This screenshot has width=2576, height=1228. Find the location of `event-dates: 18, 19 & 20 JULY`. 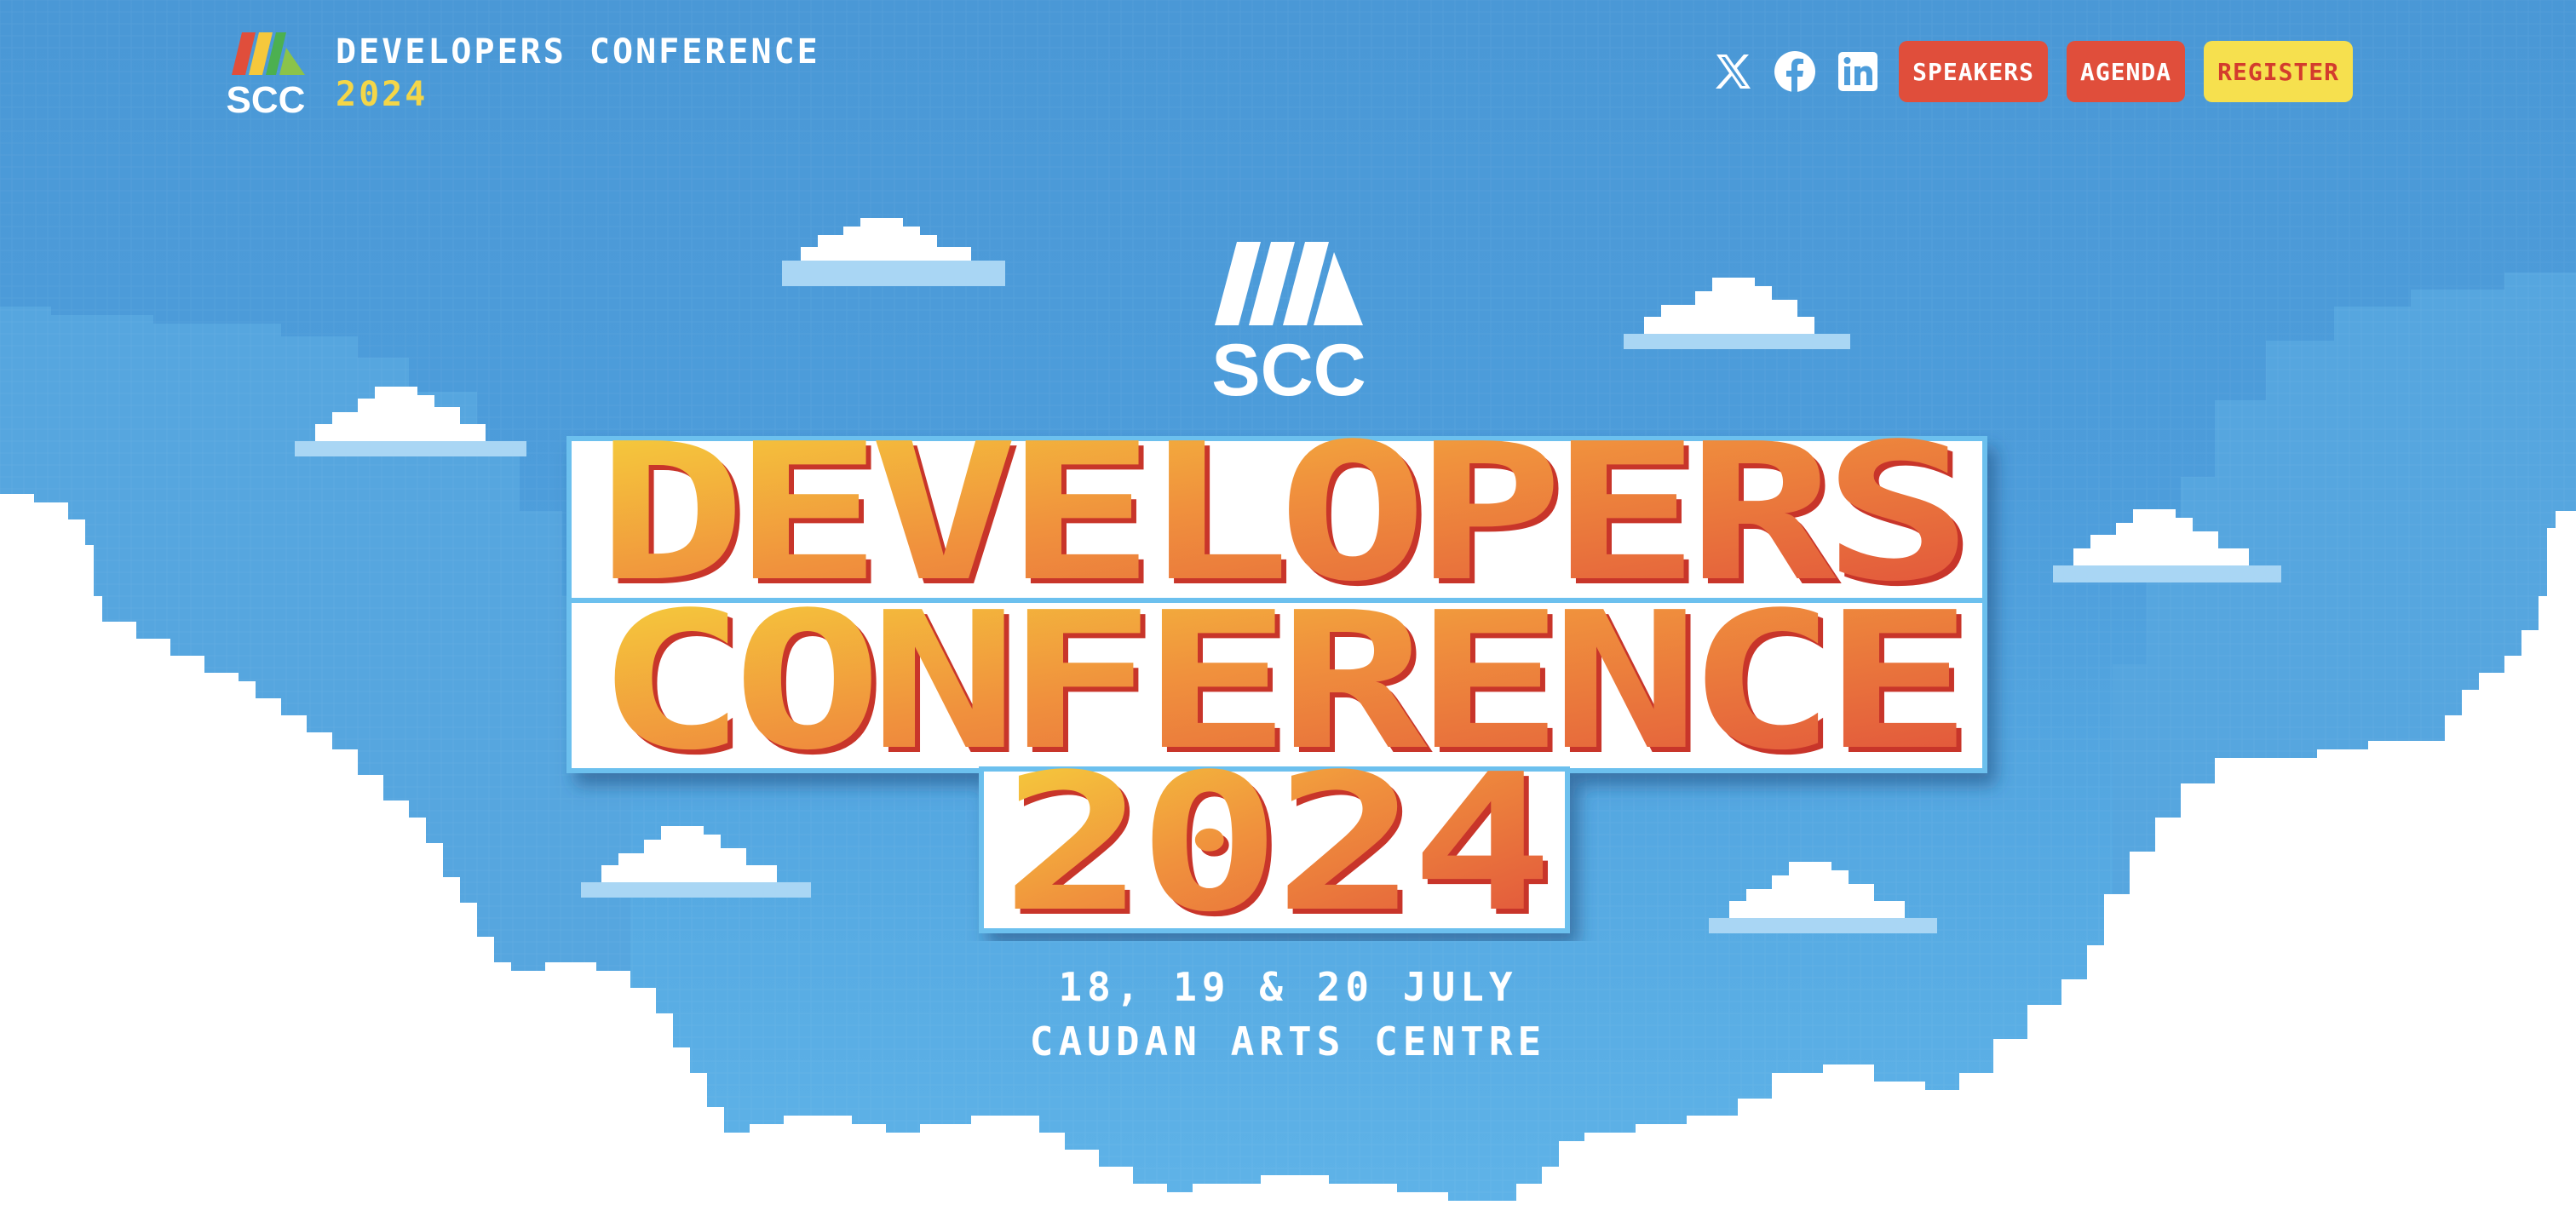

event-dates: 18, 19 & 20 JULY is located at coordinates (1288, 987).